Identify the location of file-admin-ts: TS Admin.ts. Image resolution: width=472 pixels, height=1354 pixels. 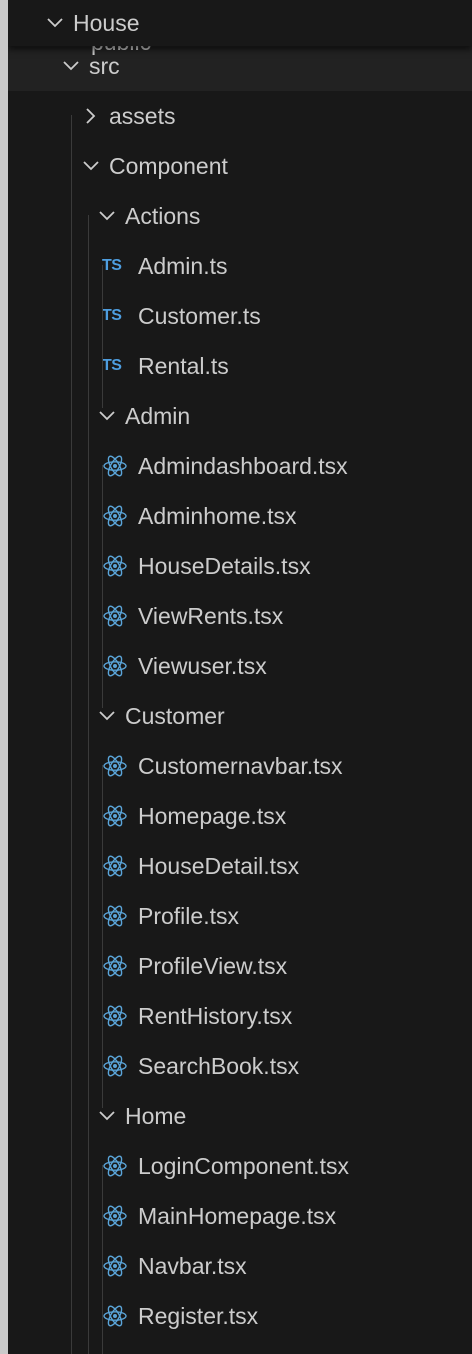
(240, 266).